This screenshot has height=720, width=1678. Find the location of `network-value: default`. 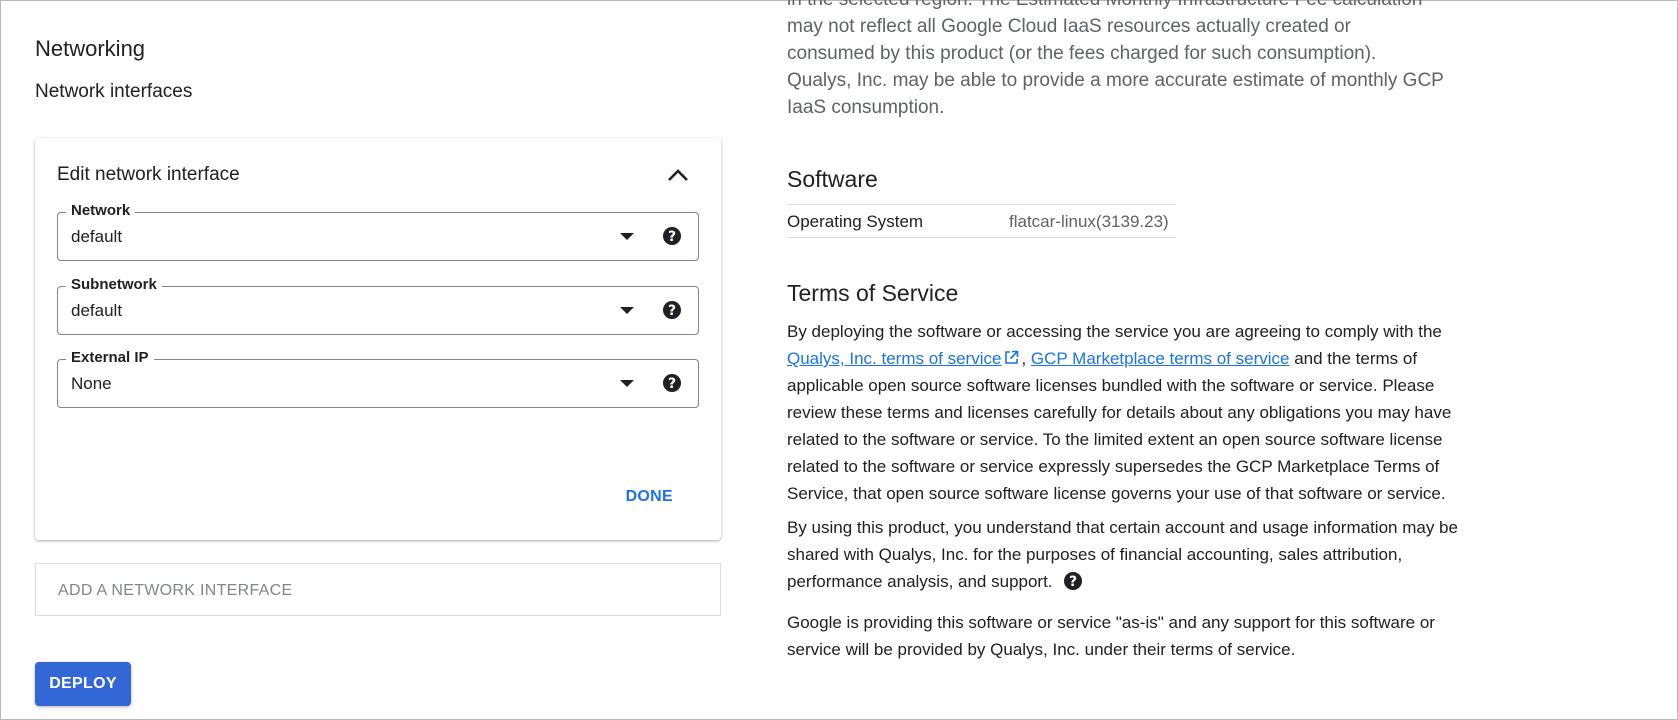

network-value: default is located at coordinates (97, 236).